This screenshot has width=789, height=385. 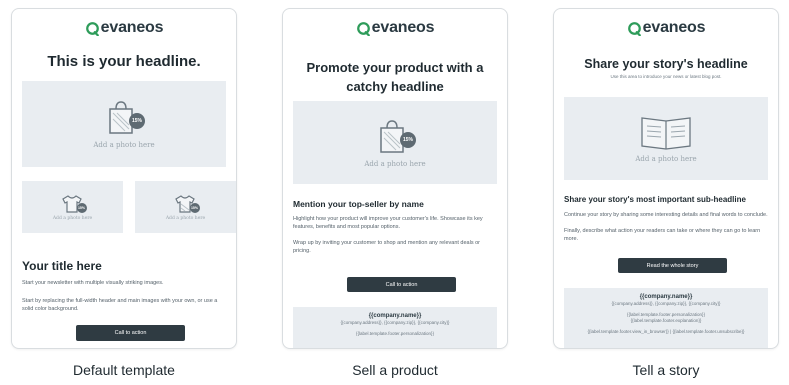 What do you see at coordinates (672, 265) in the screenshot?
I see `read-story-button: Read the whole story` at bounding box center [672, 265].